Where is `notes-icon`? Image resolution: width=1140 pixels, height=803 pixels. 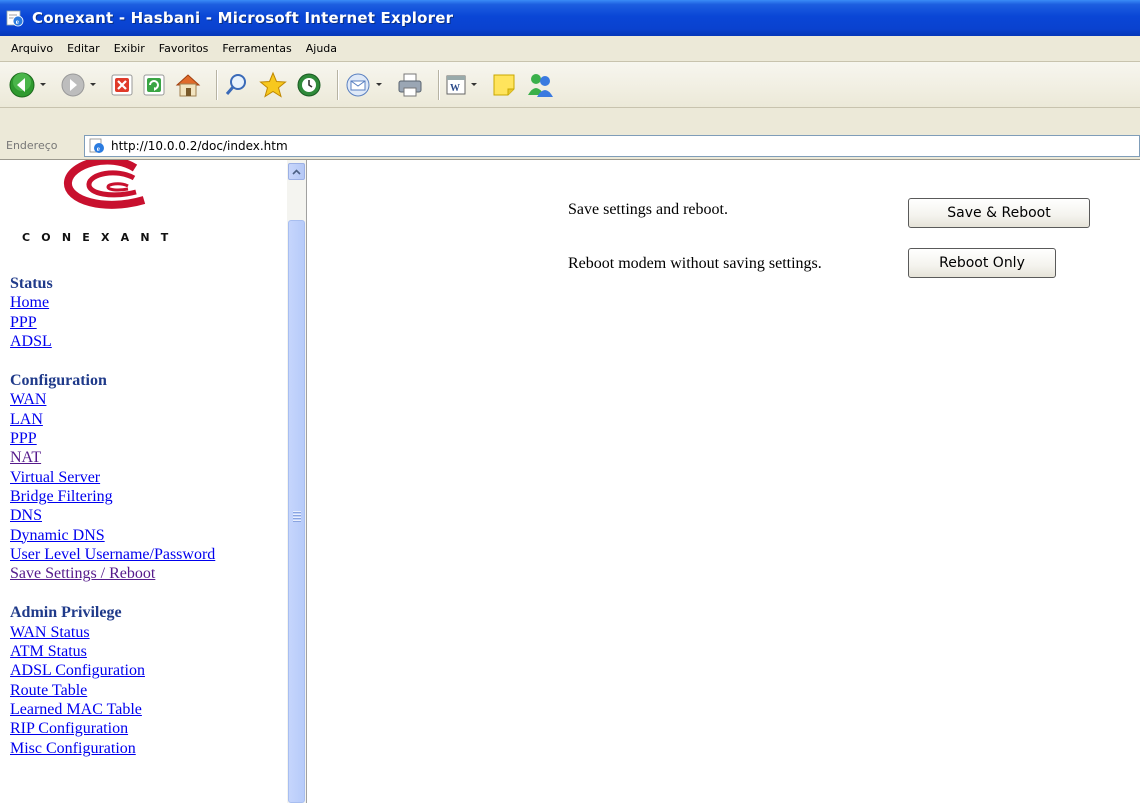
notes-icon is located at coordinates (504, 84).